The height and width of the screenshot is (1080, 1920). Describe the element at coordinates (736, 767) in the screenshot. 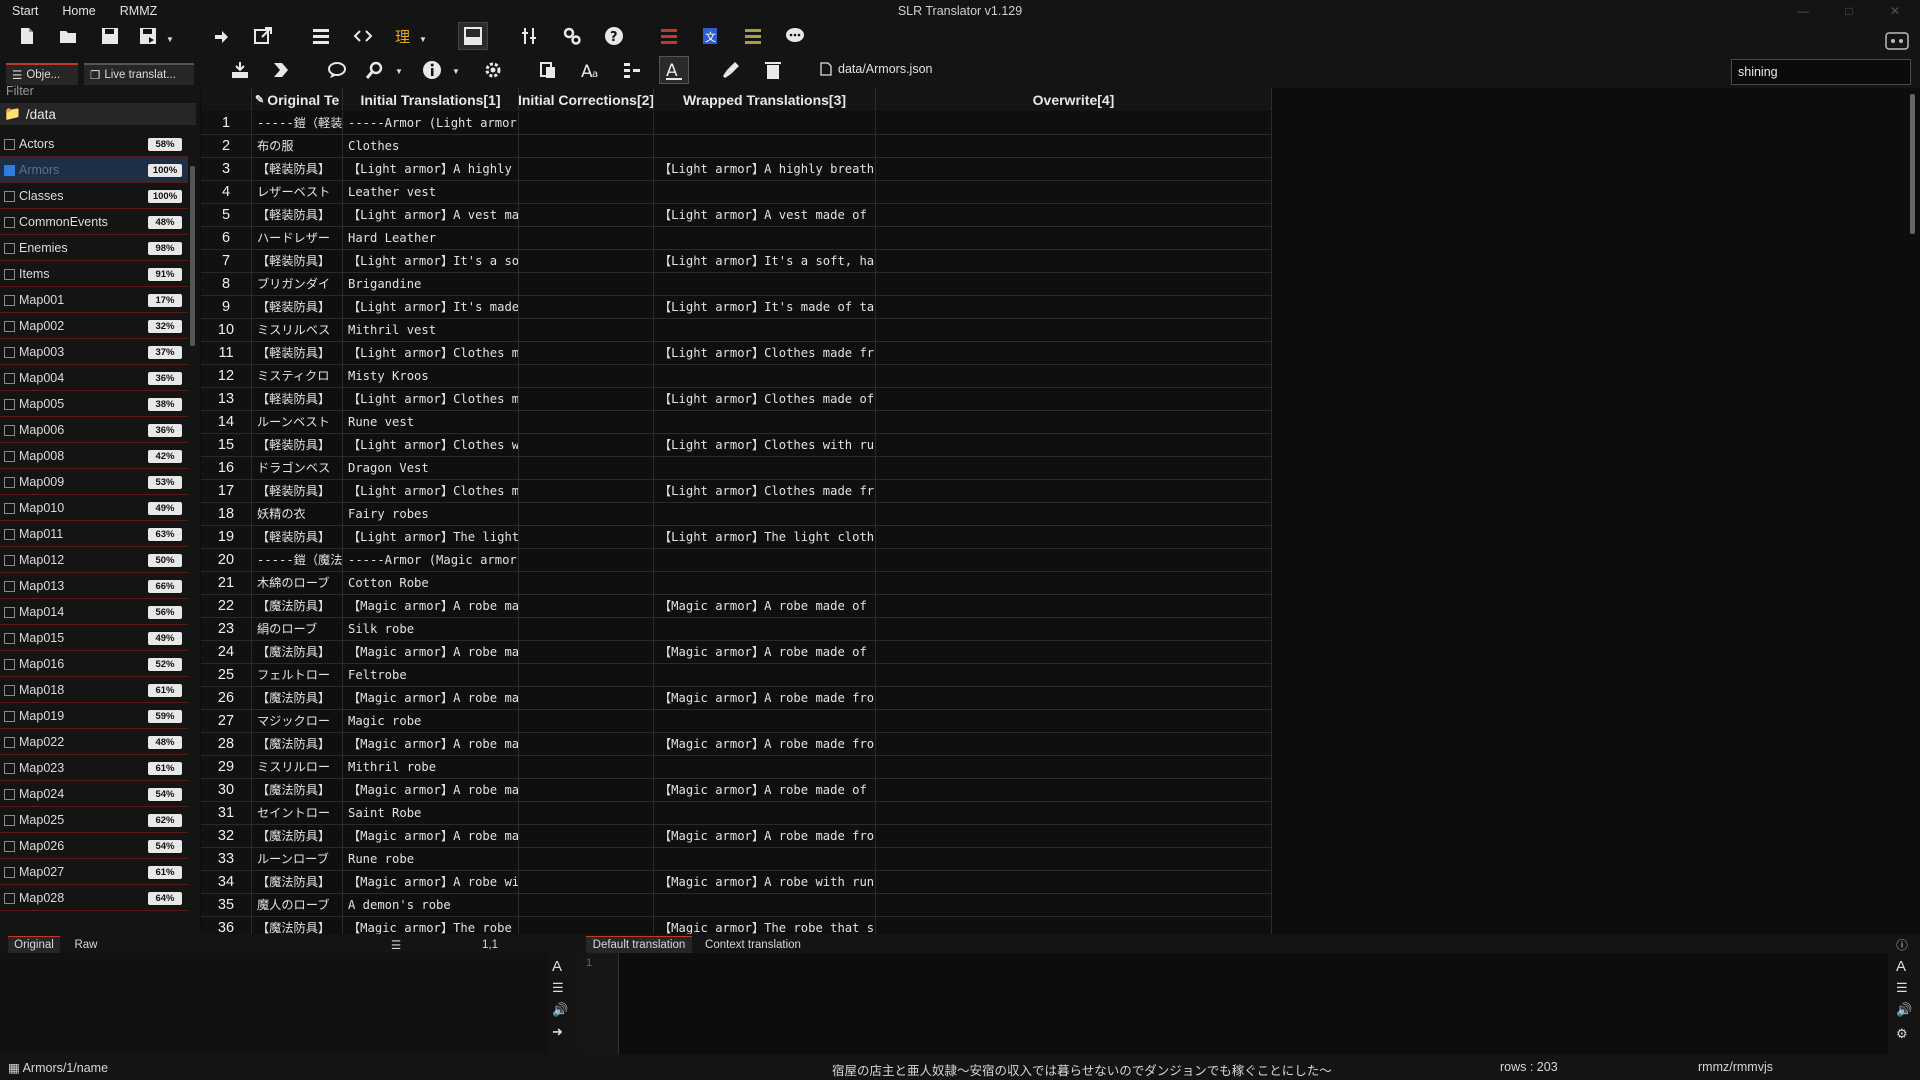

I see `table-row: 29 ミスリルロー Mithril robe` at that location.